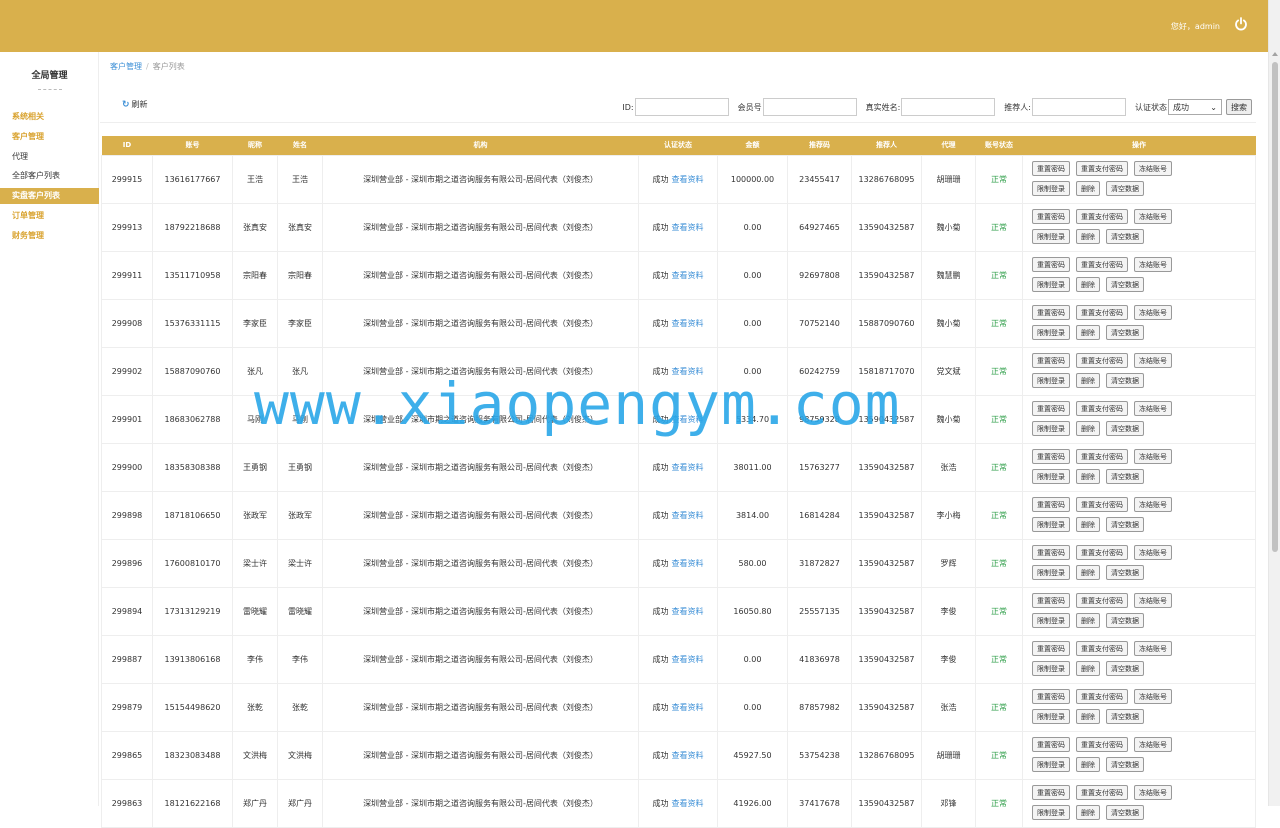  What do you see at coordinates (126, 66) in the screenshot?
I see `breadcrumb-parent: 客户管理` at bounding box center [126, 66].